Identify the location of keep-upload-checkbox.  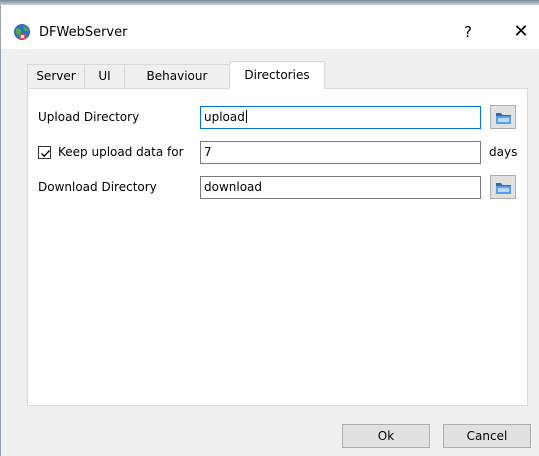
(44, 152).